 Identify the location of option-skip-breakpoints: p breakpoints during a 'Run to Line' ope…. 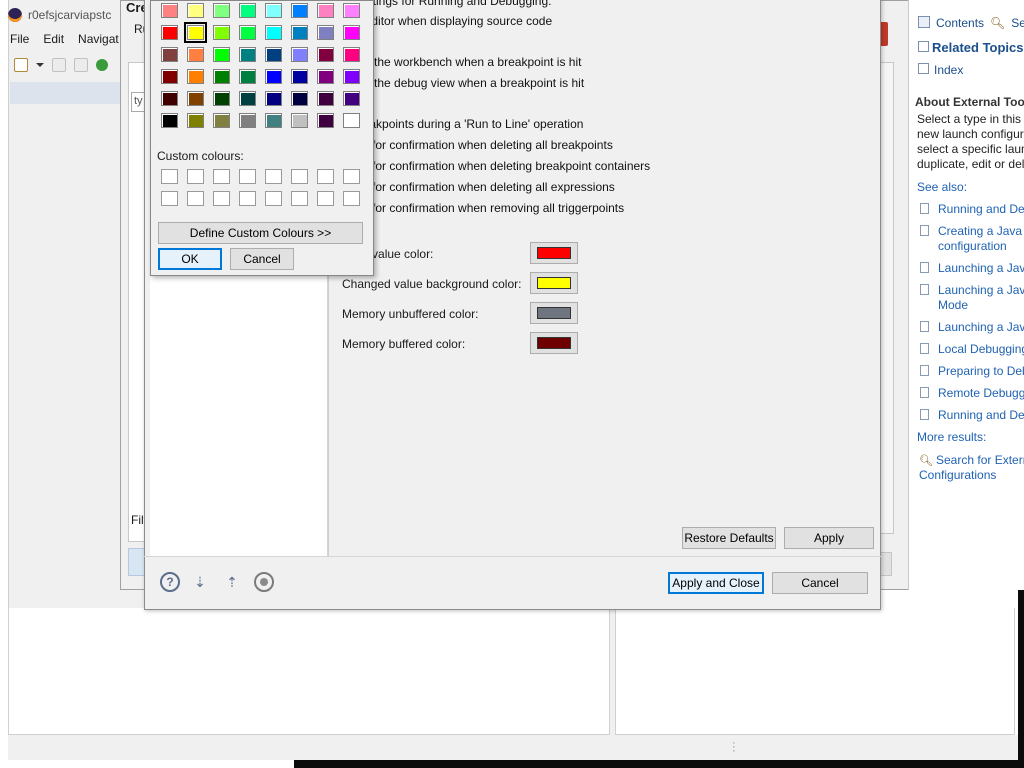
(462, 124).